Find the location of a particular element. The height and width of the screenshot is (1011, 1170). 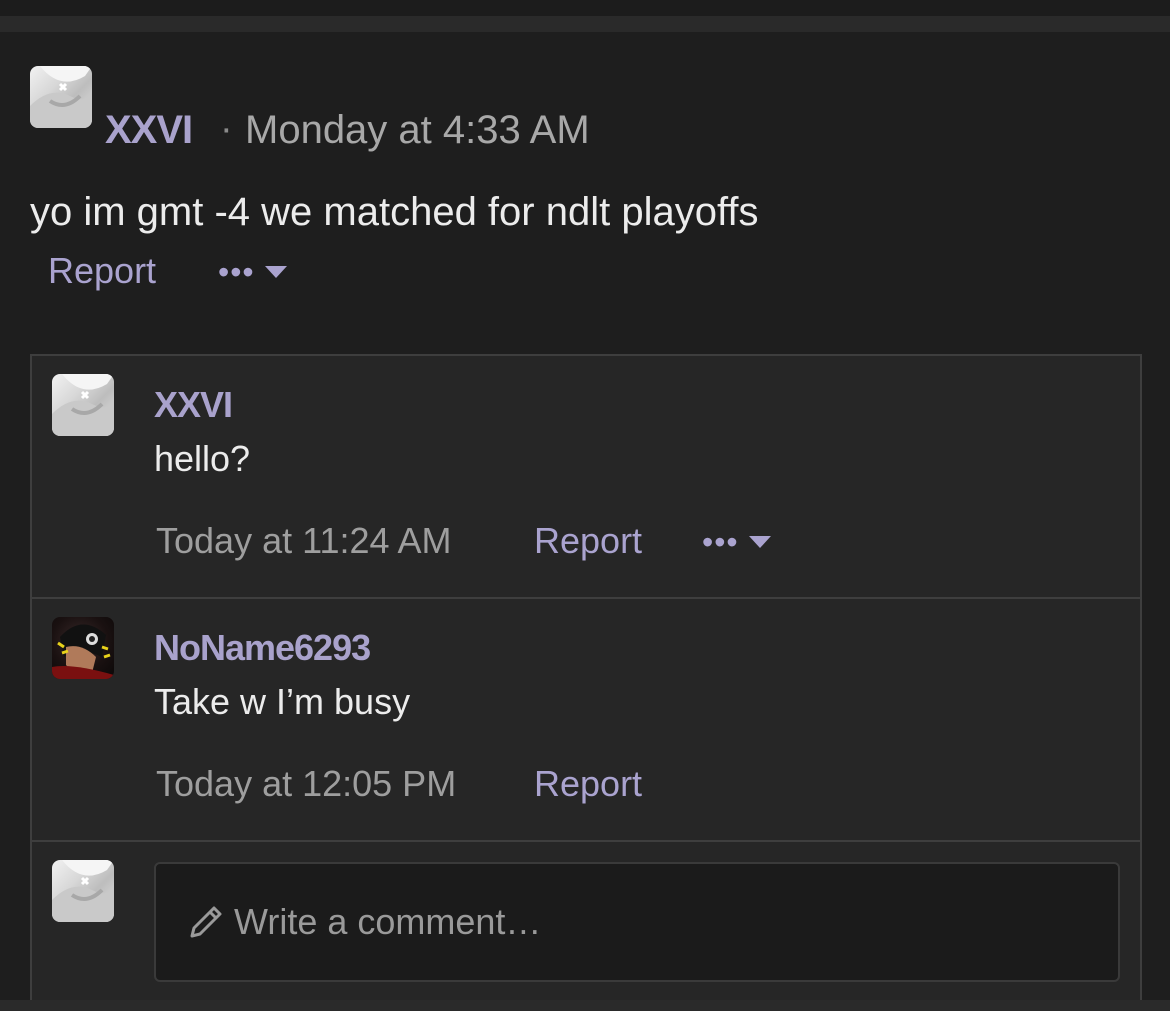

post-more-menu: ••• is located at coordinates (252, 272).